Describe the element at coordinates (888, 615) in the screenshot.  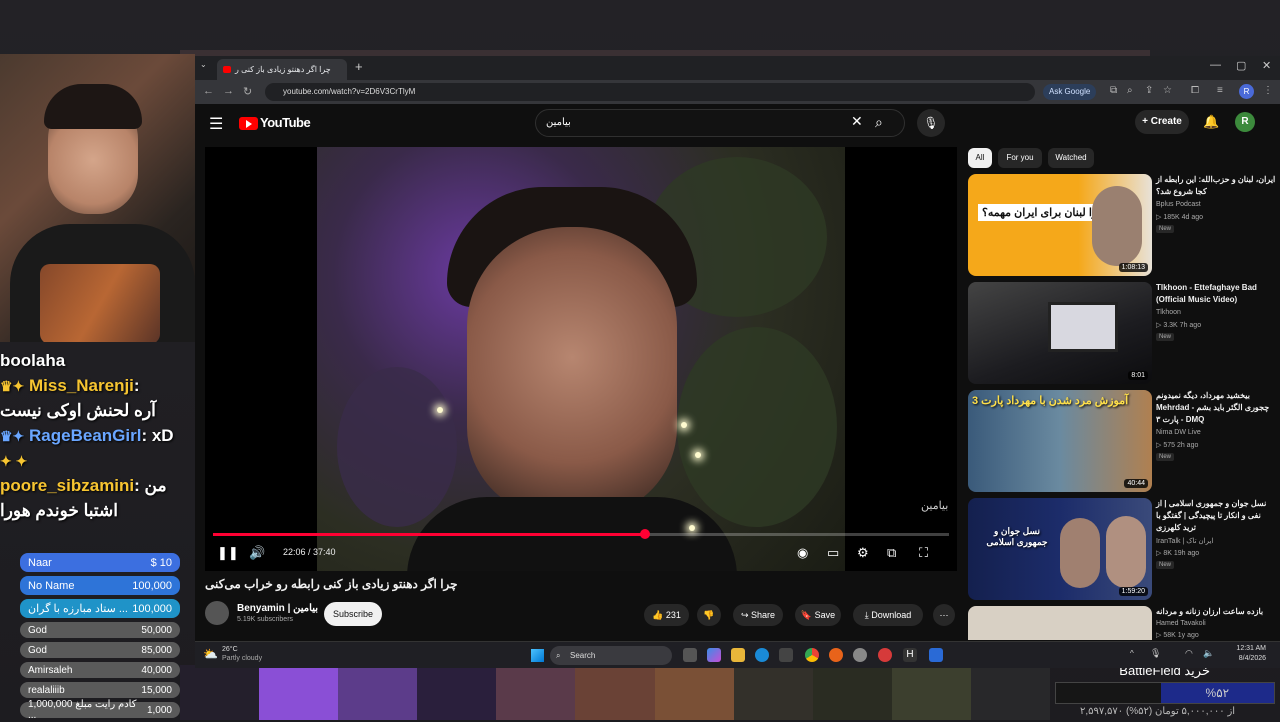
I see `download-button: ⤓ Download` at that location.